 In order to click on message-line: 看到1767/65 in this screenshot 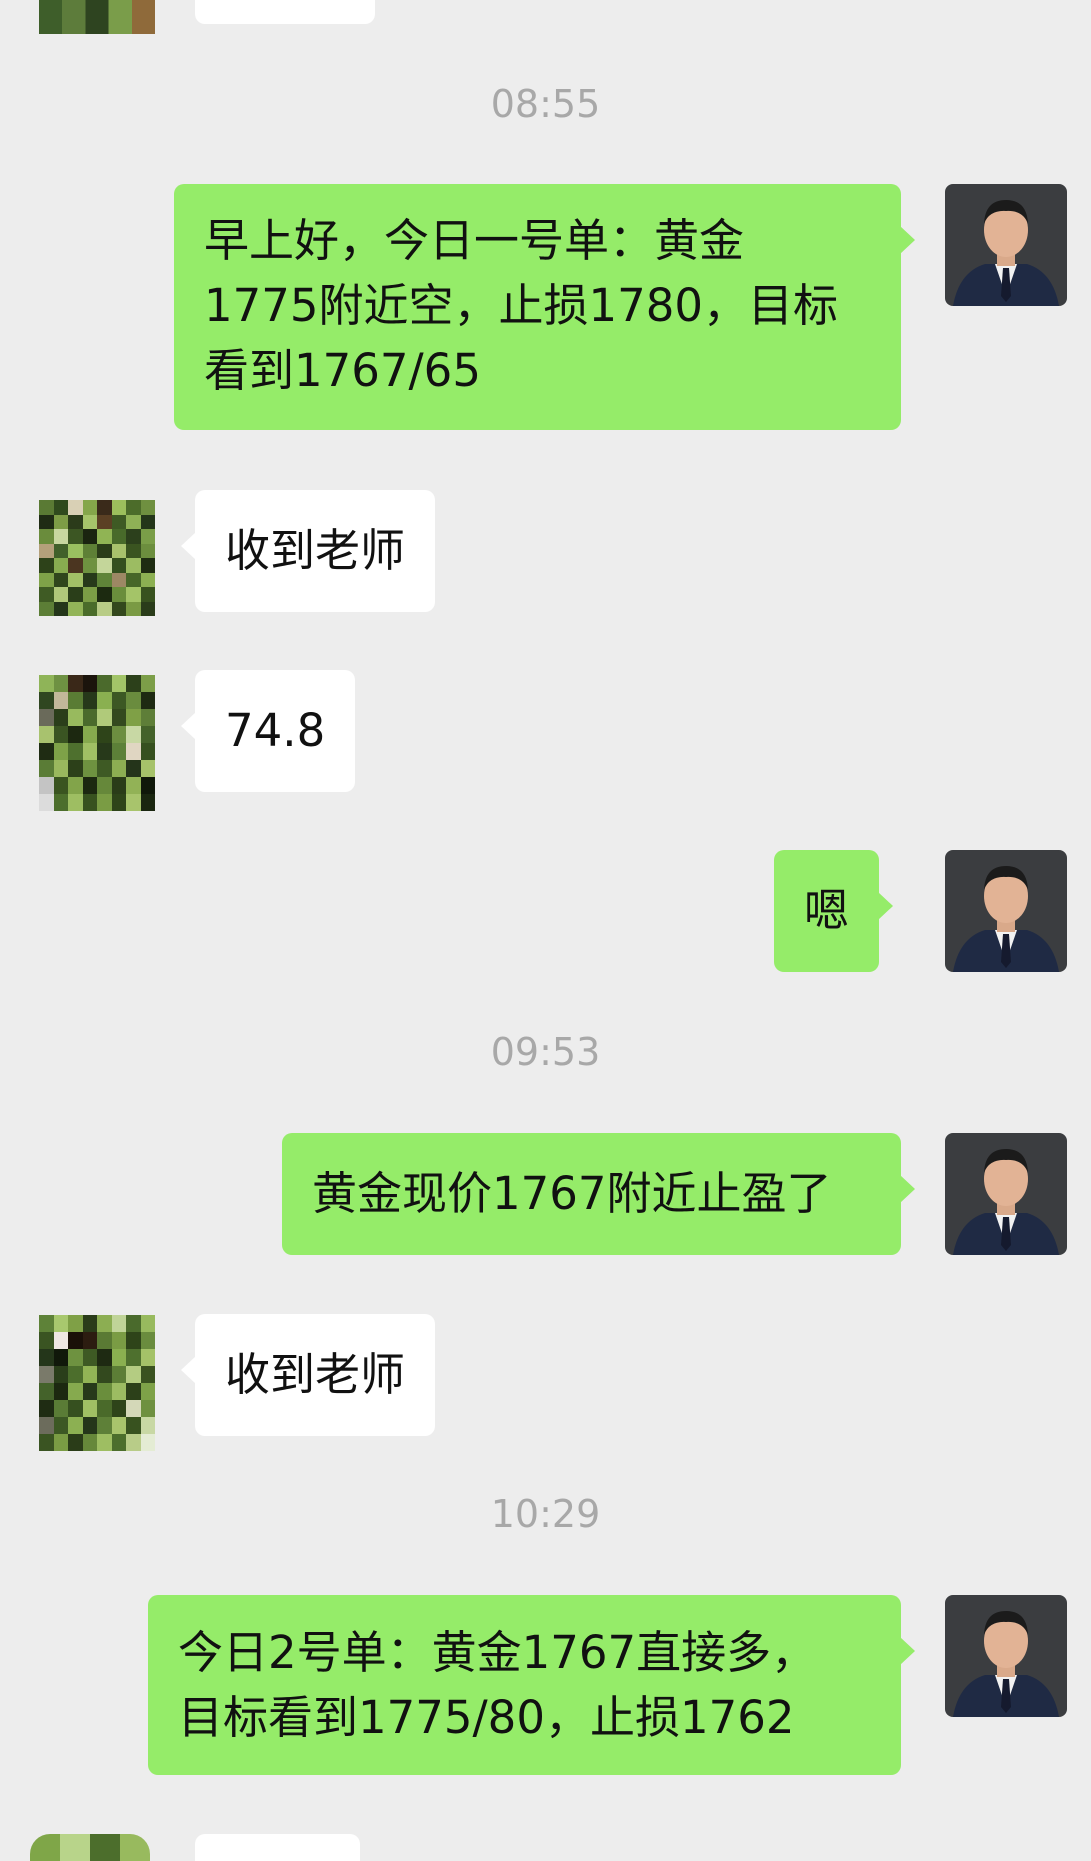, I will do `click(342, 370)`.